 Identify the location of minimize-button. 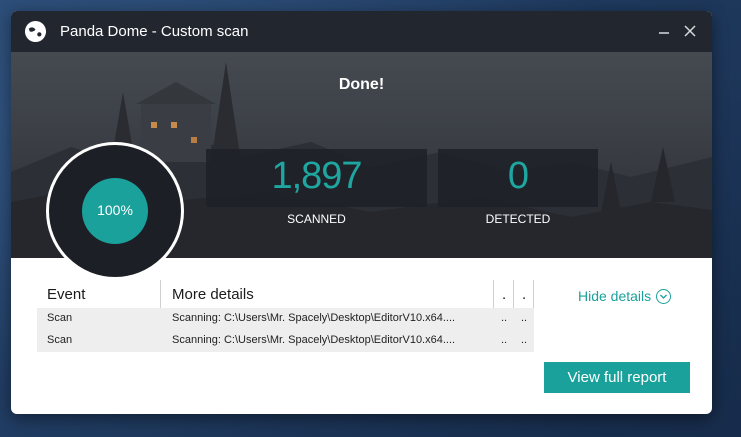
(664, 31).